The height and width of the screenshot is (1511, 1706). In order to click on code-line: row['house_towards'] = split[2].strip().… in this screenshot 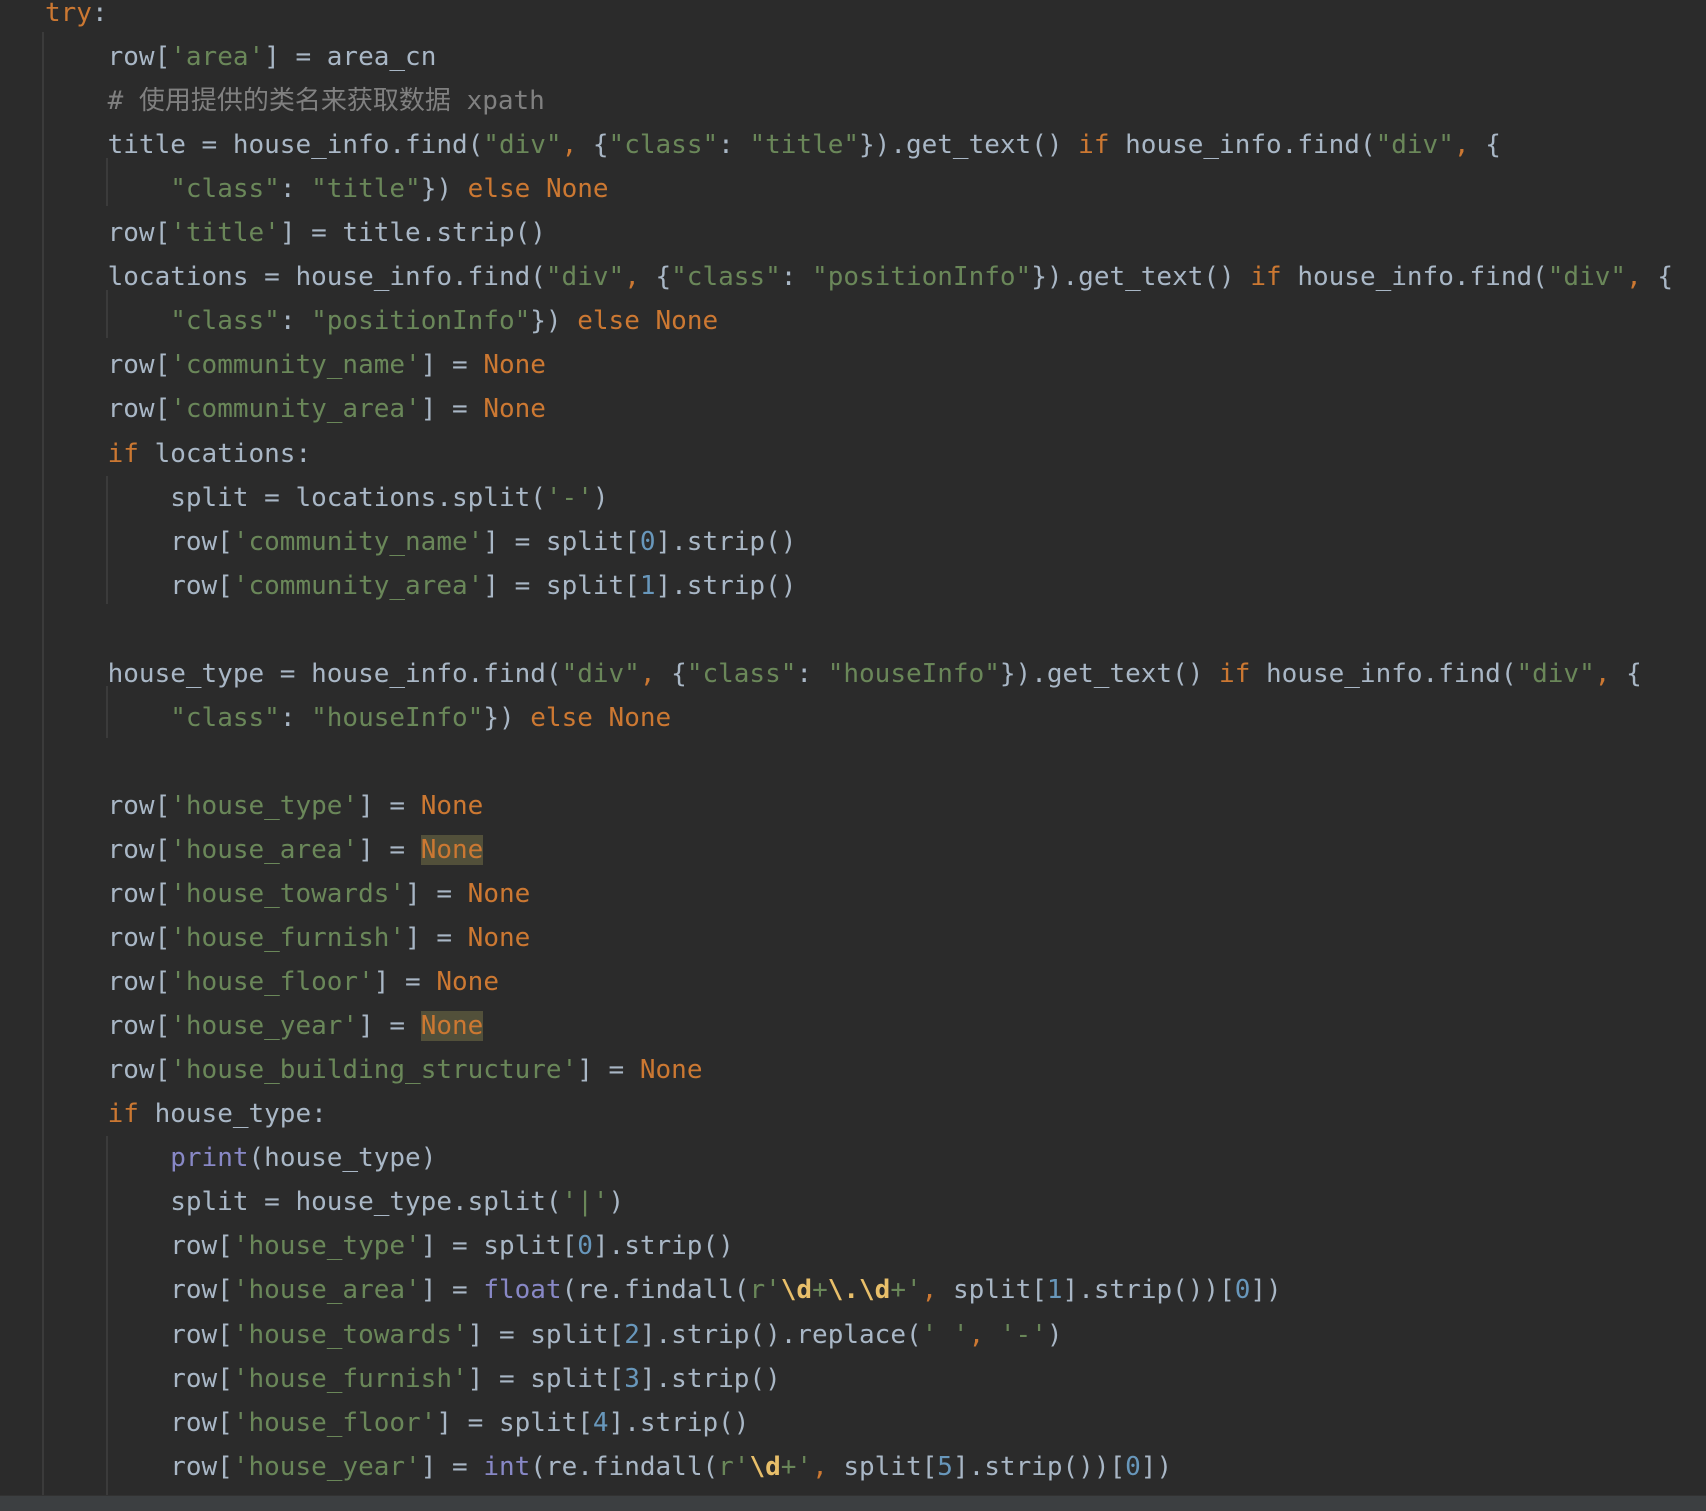, I will do `click(554, 1335)`.